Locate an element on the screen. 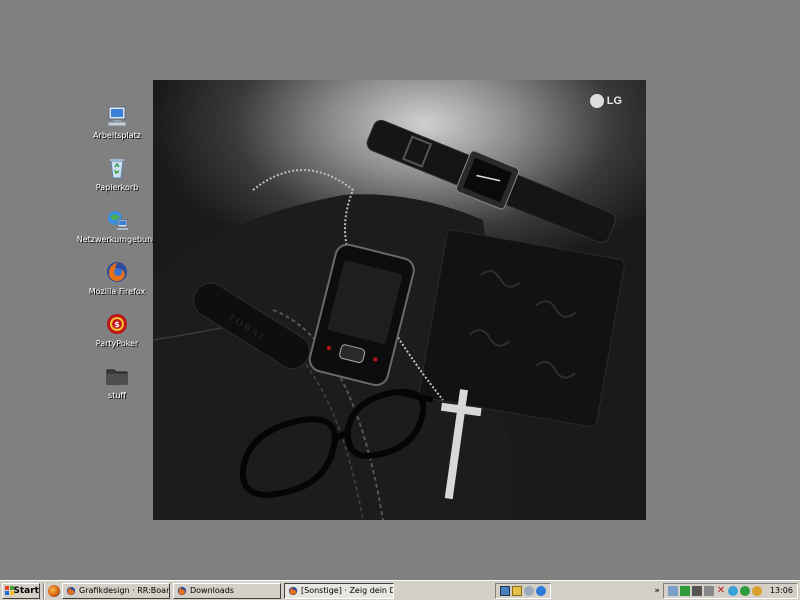 The width and height of the screenshot is (800, 600). desktop-icon-netzwerkumgebung: Netzwerkumgebung is located at coordinates (117, 226).